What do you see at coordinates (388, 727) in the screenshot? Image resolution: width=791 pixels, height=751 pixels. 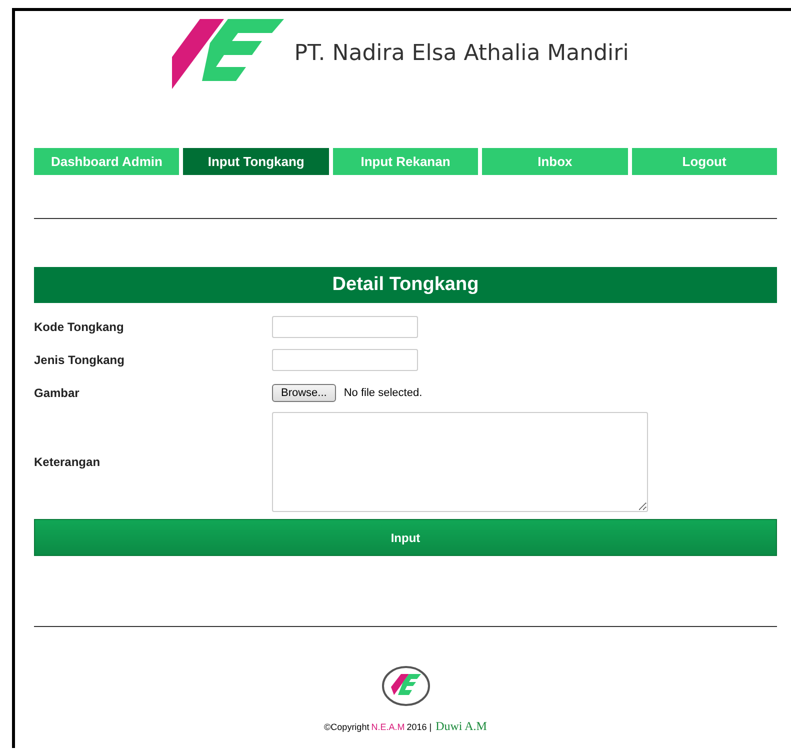 I see `brand-text: N.E.A.M` at bounding box center [388, 727].